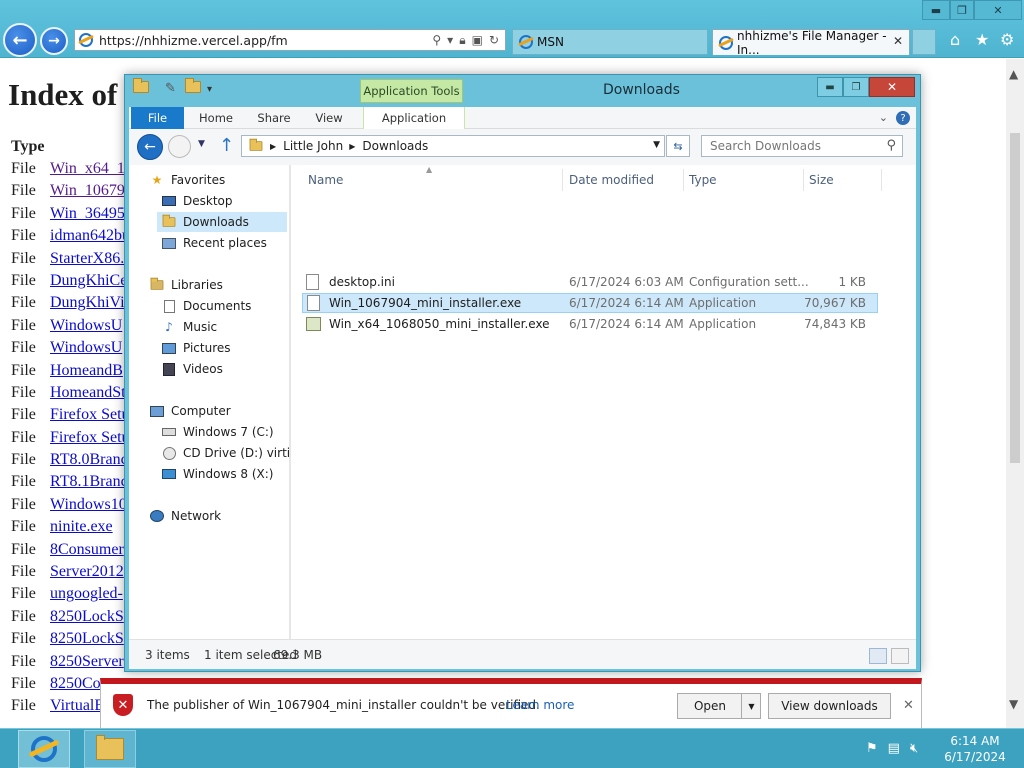  Describe the element at coordinates (453, 146) in the screenshot. I see `breadcrumb: ▶ Little John ▶ Downloads ▼` at that location.